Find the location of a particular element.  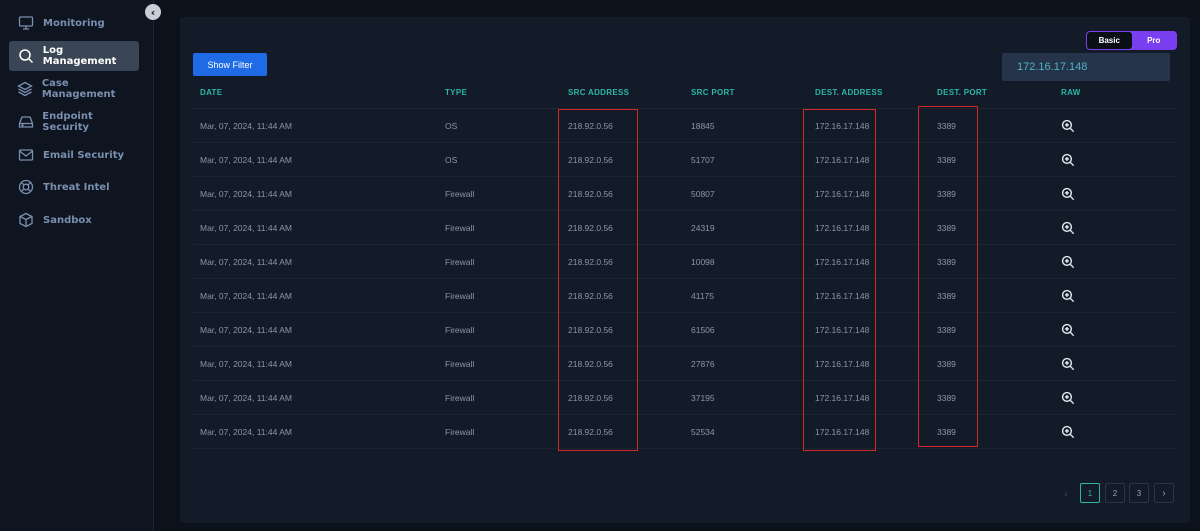

column-header-dest-address: DEST. ADDRESS is located at coordinates (849, 92).